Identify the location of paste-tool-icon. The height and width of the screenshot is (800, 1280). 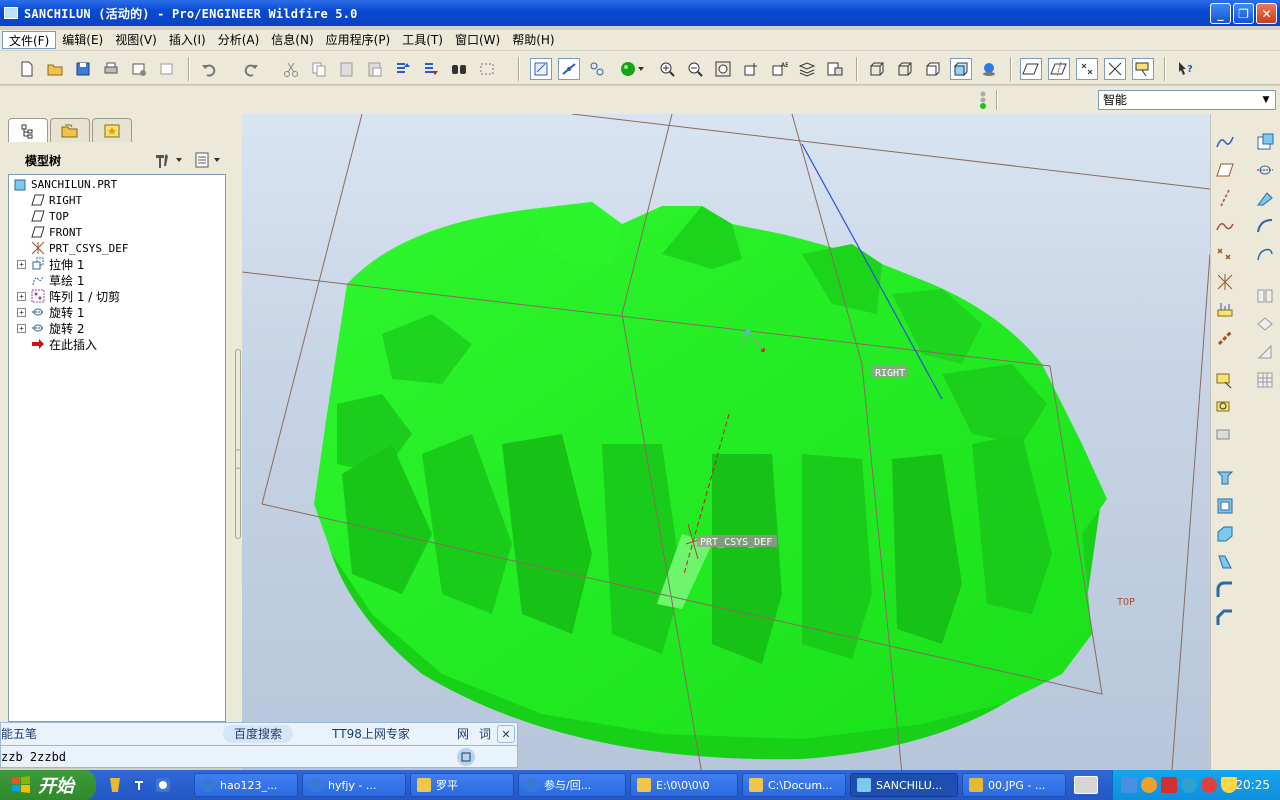
(1225, 408).